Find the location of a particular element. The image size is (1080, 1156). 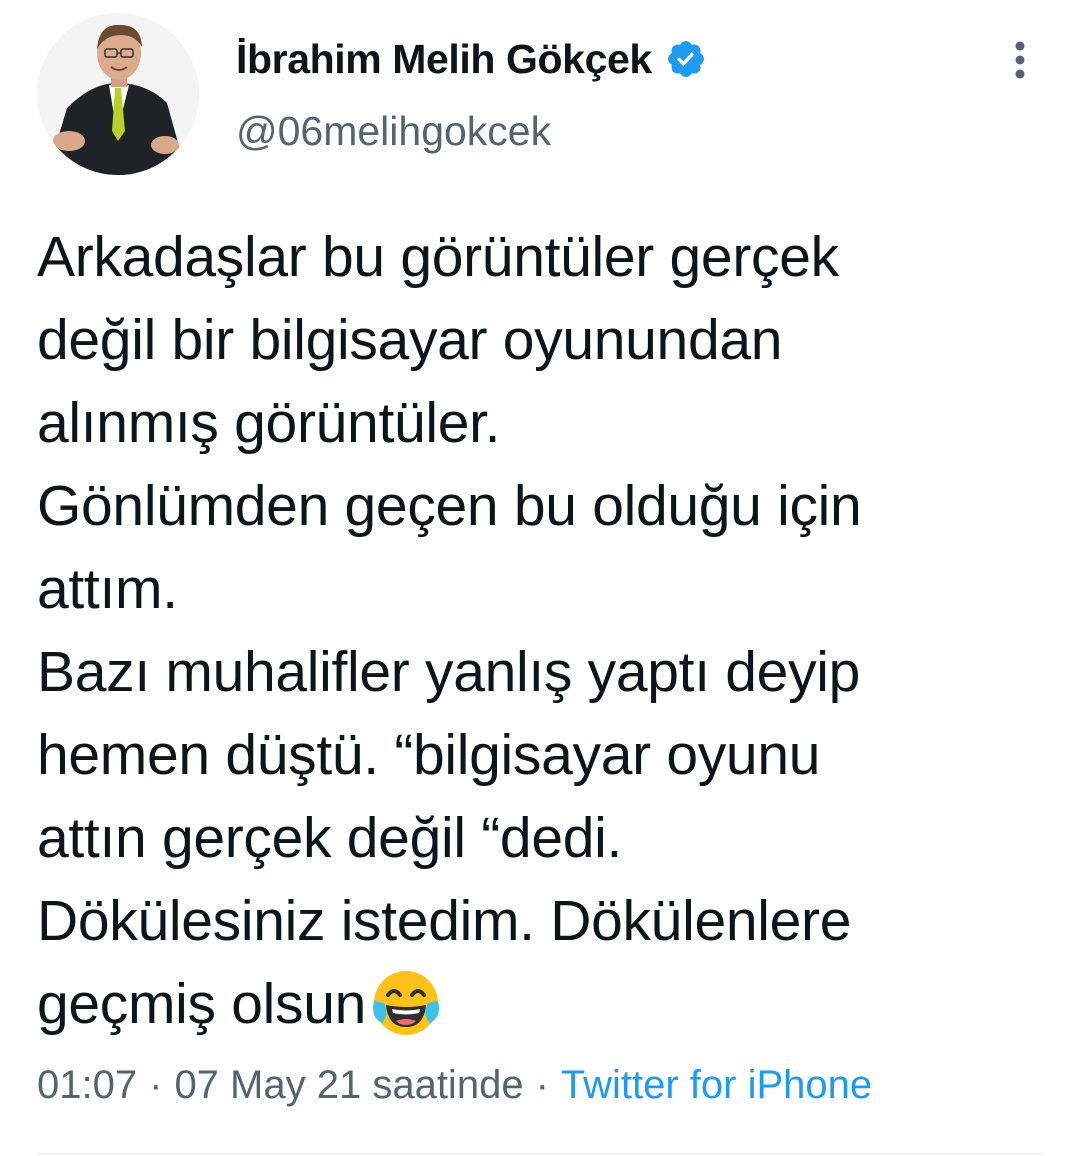

tweet-line: attın gerçek değil “dedi. is located at coordinates (330, 838).